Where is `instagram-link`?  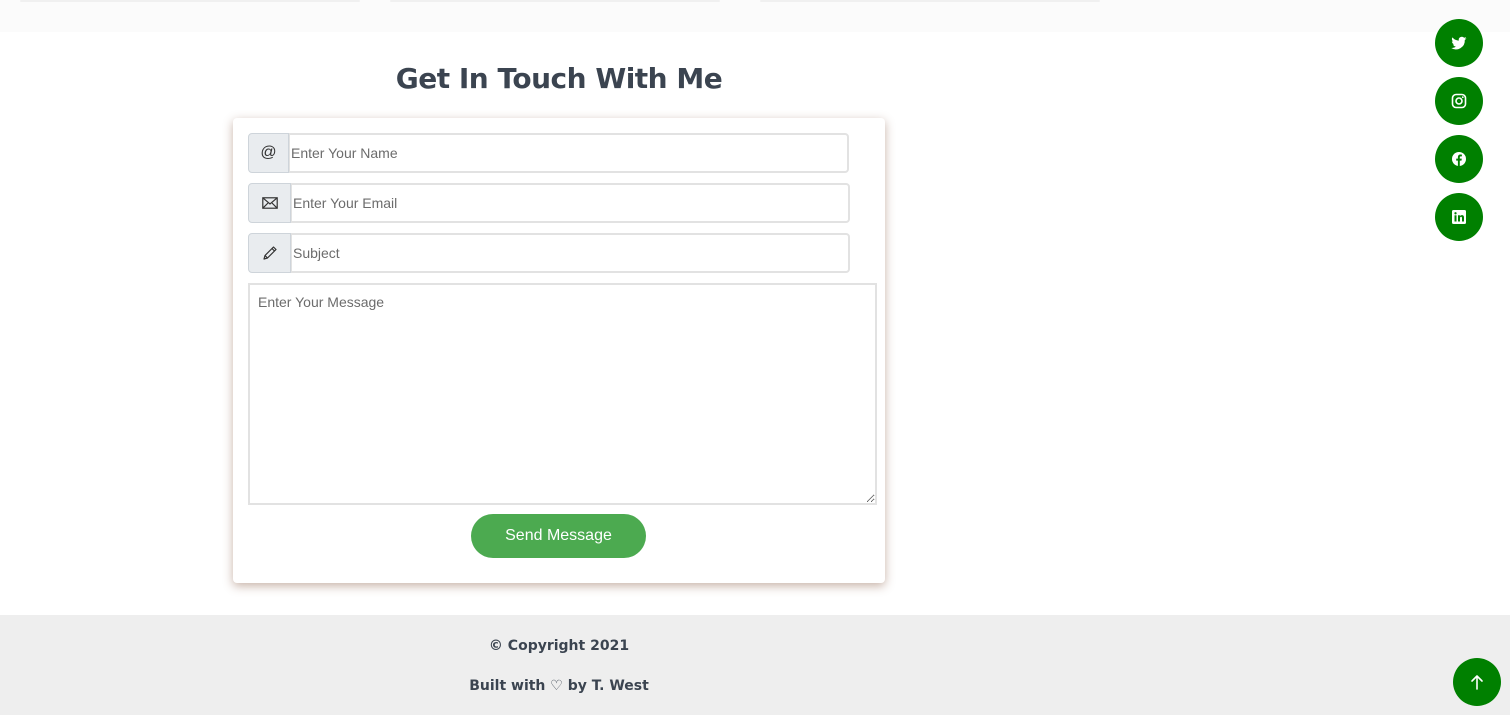
instagram-link is located at coordinates (1459, 101).